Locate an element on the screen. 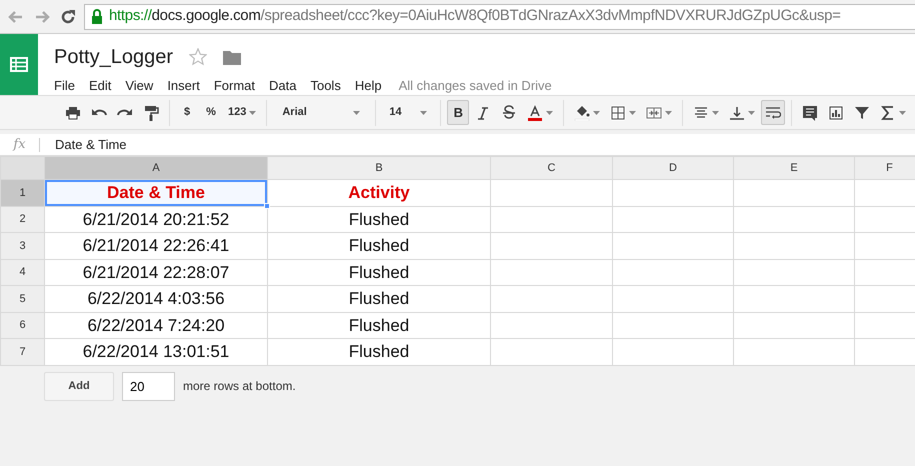 This screenshot has height=466, width=915. lock-icon is located at coordinates (97, 16).